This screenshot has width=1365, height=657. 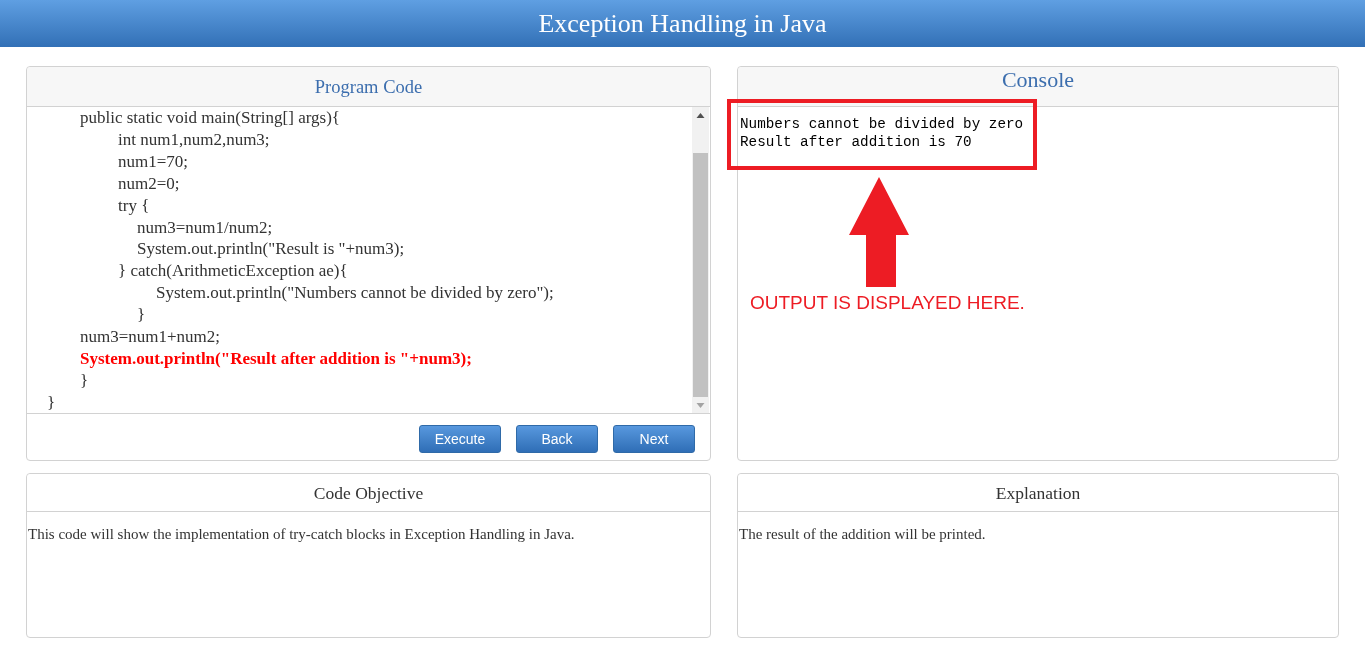 What do you see at coordinates (301, 534) in the screenshot?
I see `objective-text: This code will show the implementation of try-catch blocks in Exception Handling in Java.` at bounding box center [301, 534].